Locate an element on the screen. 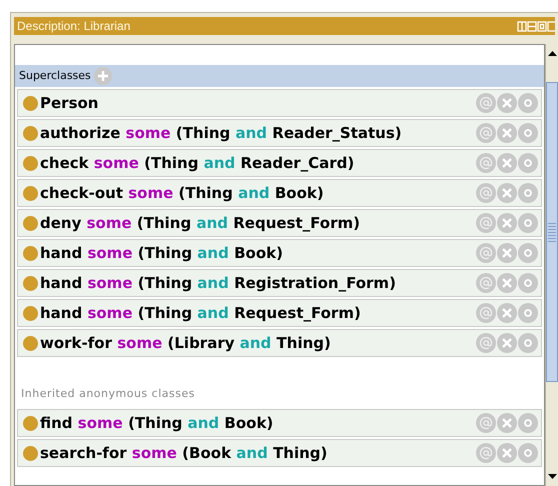  class-expression: authorize some (Thing and Reader_Status) is located at coordinates (221, 133).